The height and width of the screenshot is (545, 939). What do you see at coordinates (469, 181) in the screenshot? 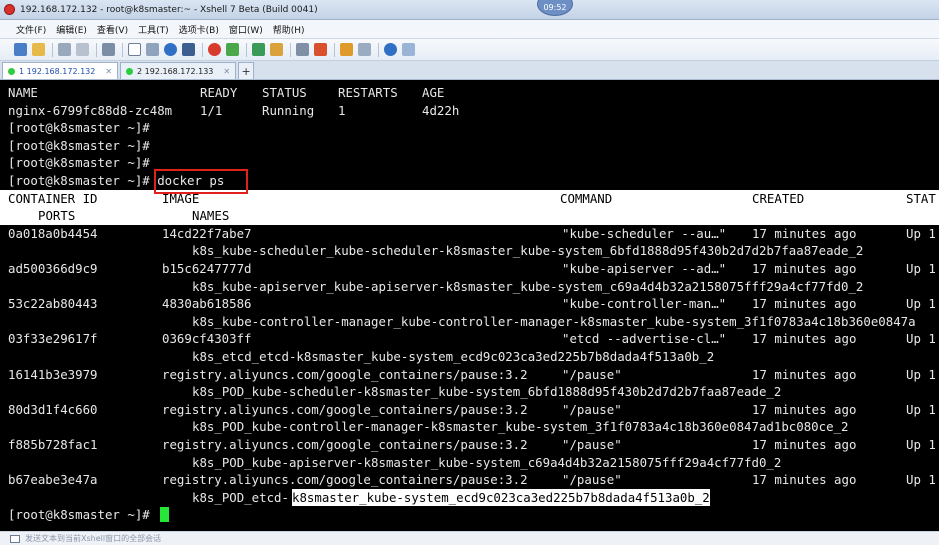
I see `terminal-line: [root@k8smaster ~]# docker ps` at bounding box center [469, 181].